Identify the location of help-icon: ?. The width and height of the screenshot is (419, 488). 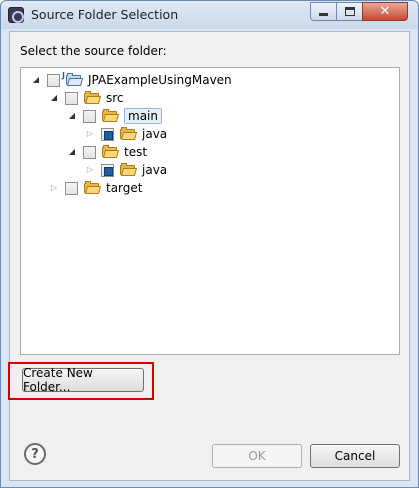
(35, 454).